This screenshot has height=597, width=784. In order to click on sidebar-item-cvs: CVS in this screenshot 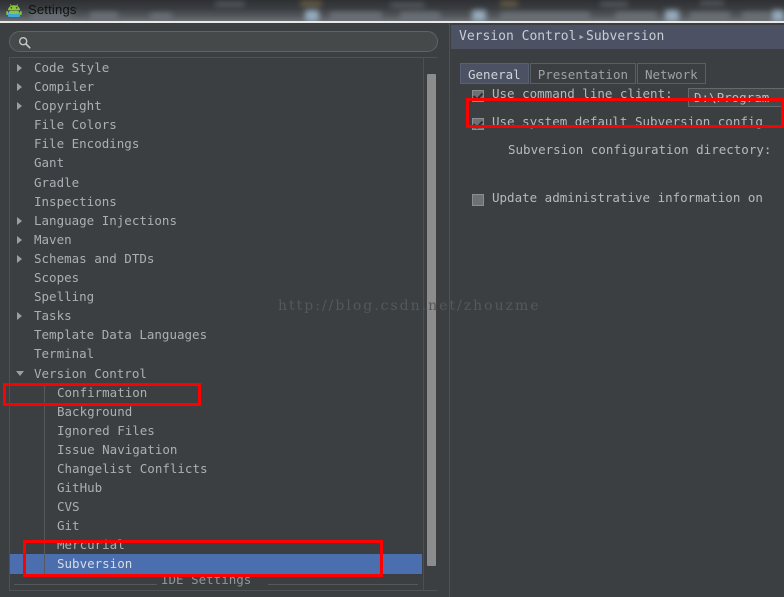, I will do `click(216, 506)`.